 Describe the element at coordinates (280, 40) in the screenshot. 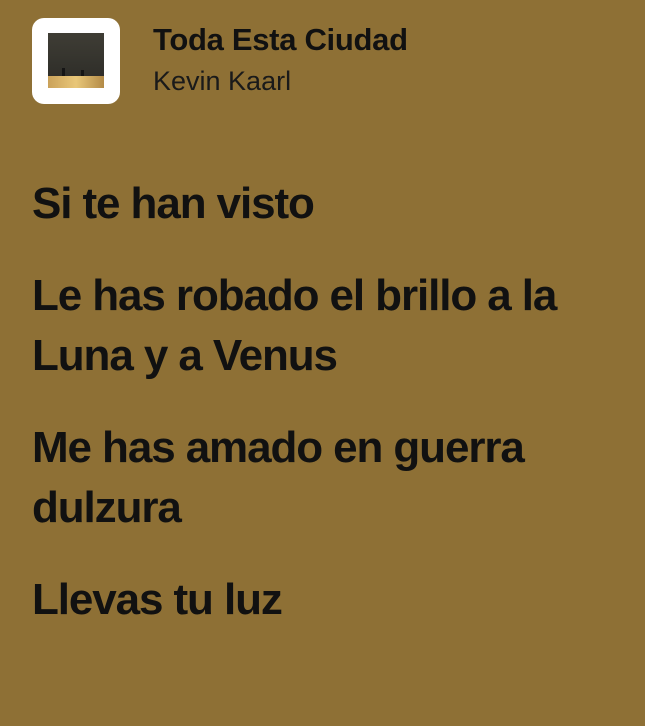

I see `track-title: Toda Esta Ciudad` at that location.